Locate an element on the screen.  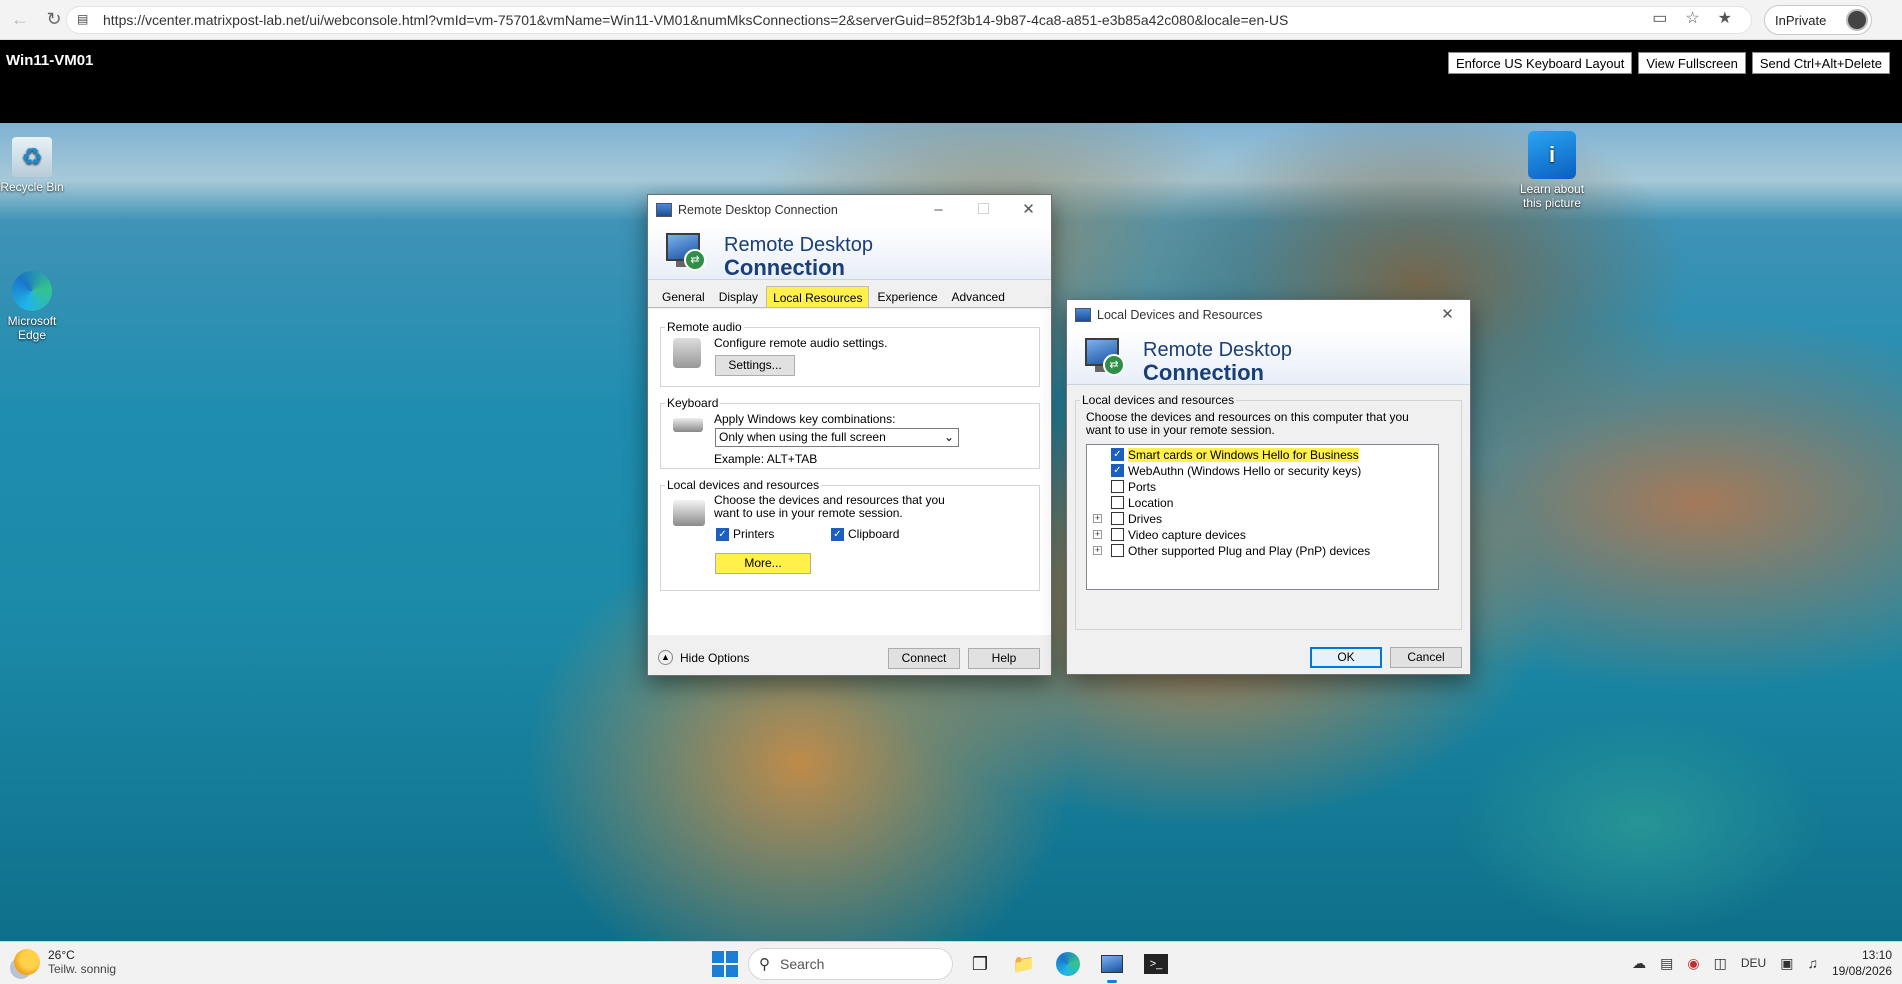
vm-title: Win11-VM01 is located at coordinates (50, 60).